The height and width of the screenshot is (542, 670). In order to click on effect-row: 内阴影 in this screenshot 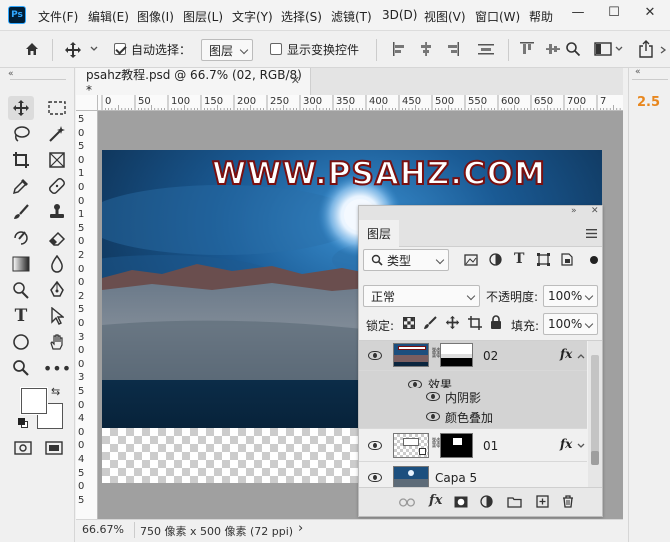, I will do `click(473, 396)`.